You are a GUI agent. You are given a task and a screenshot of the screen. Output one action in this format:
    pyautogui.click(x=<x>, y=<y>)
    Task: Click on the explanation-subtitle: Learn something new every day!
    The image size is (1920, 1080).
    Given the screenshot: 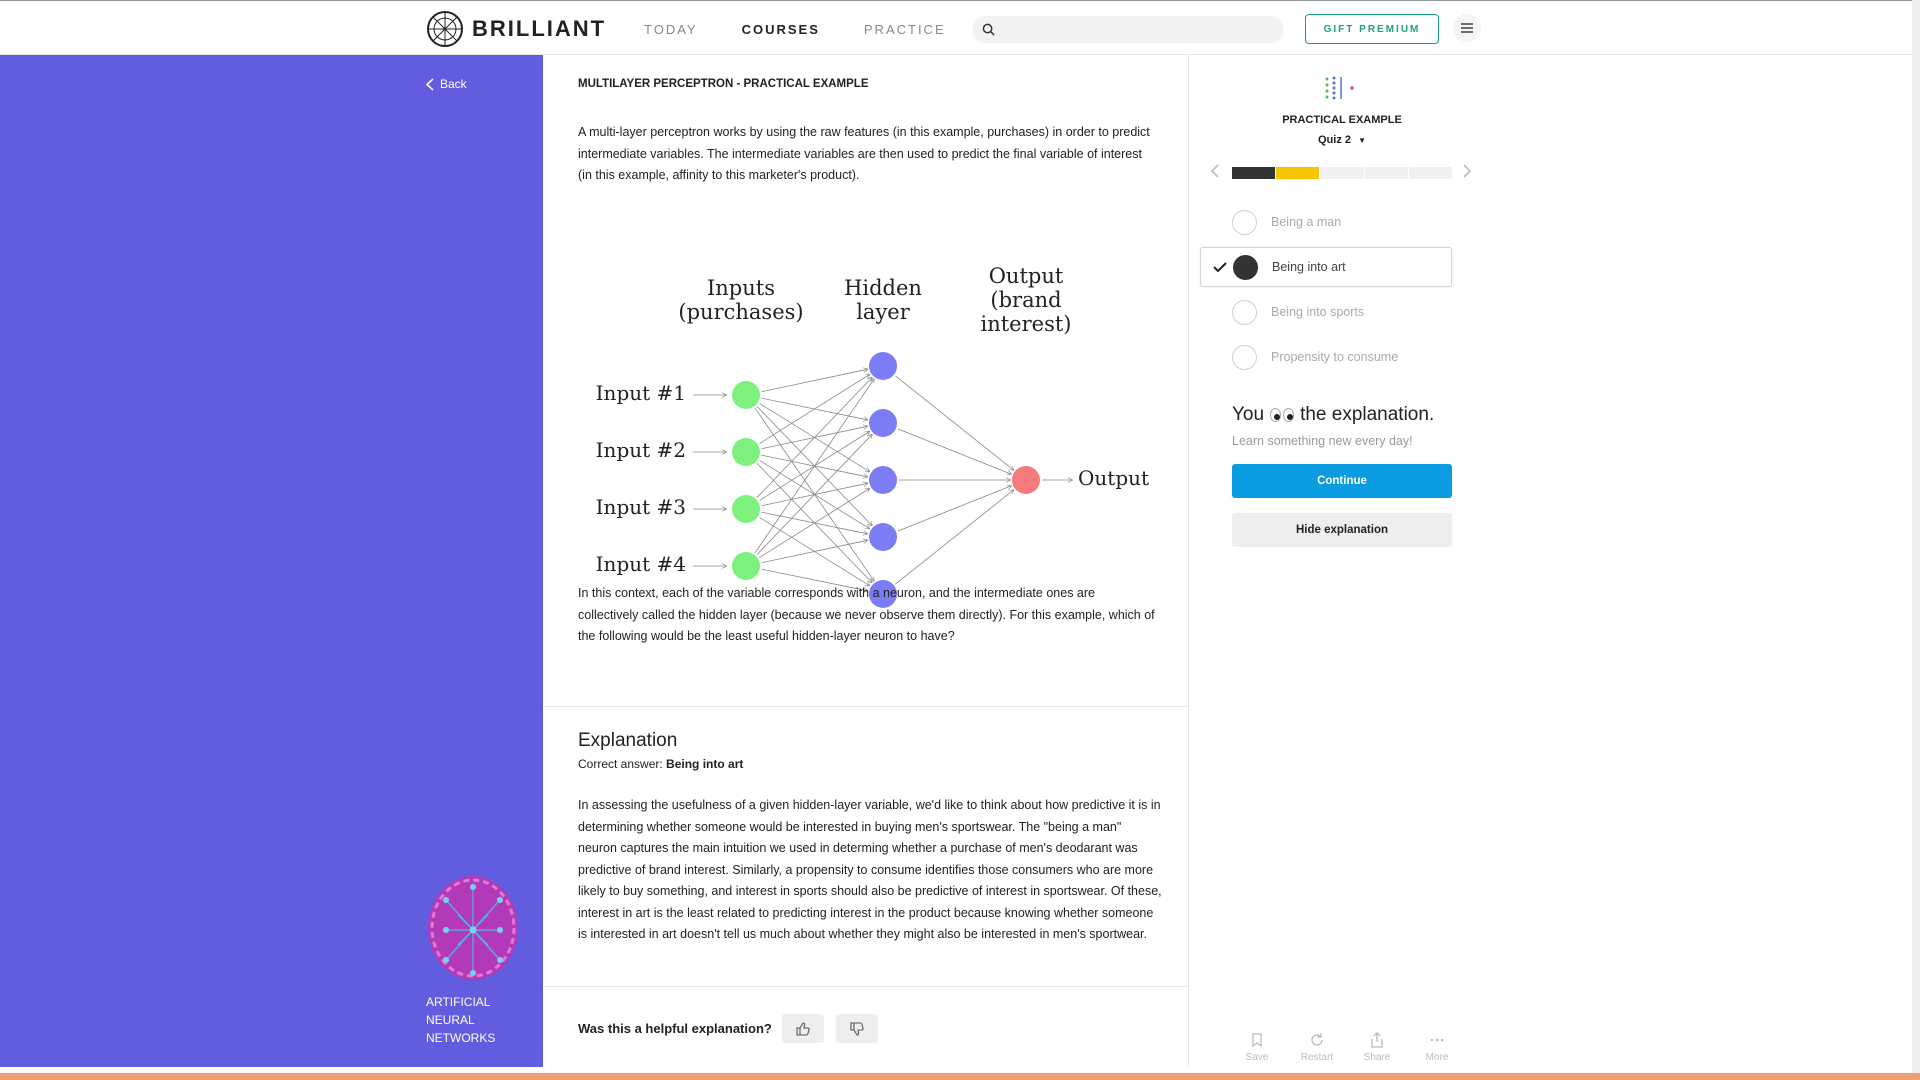 What is the action you would take?
    pyautogui.click(x=1322, y=441)
    